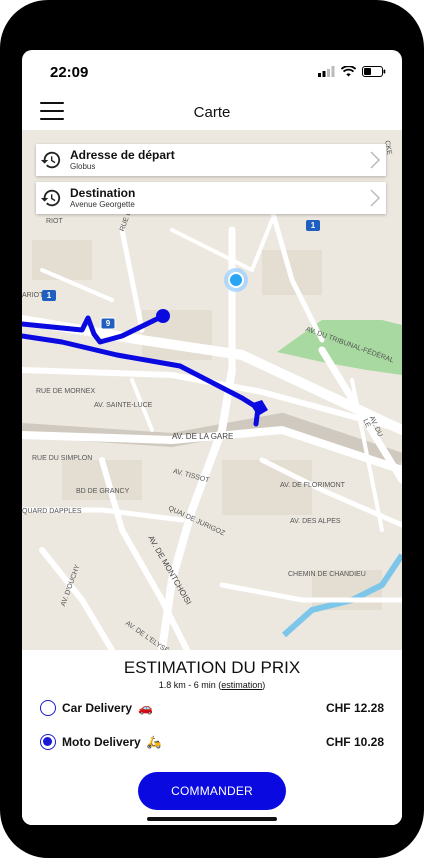 The height and width of the screenshot is (858, 424). I want to click on route-badge: 9, so click(108, 323).